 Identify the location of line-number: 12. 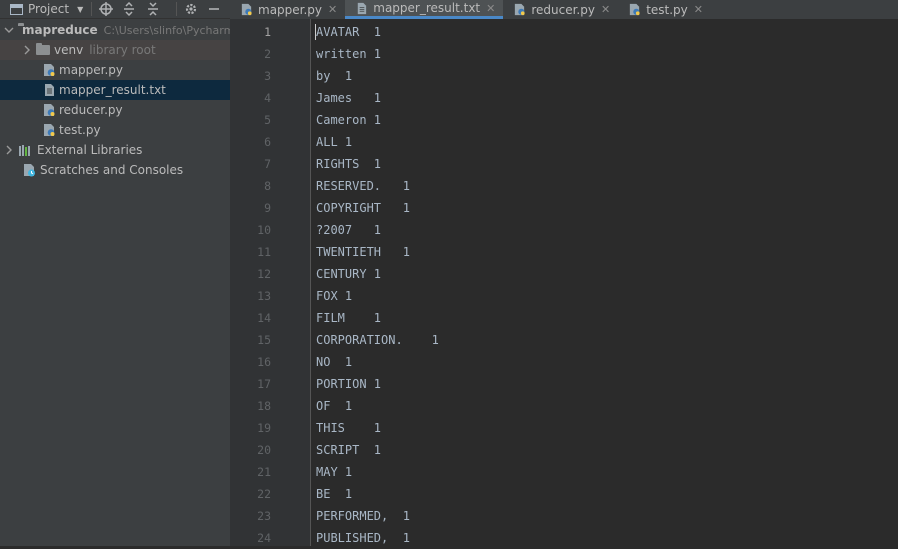
(264, 274).